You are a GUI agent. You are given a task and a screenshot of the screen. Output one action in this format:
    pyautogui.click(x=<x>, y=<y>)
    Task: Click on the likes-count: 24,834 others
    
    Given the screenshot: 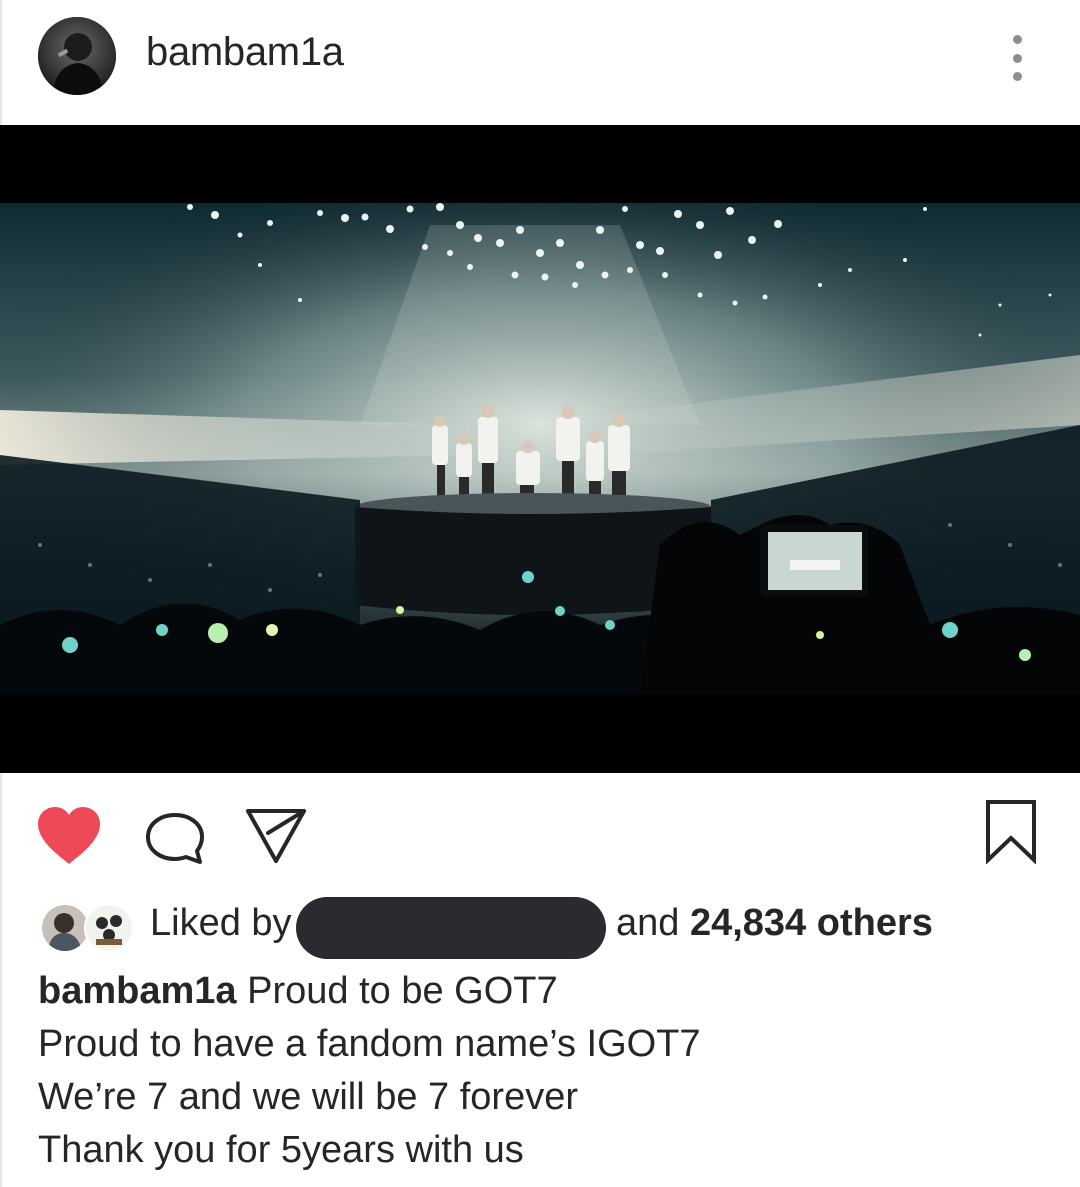 What is the action you would take?
    pyautogui.click(x=811, y=923)
    